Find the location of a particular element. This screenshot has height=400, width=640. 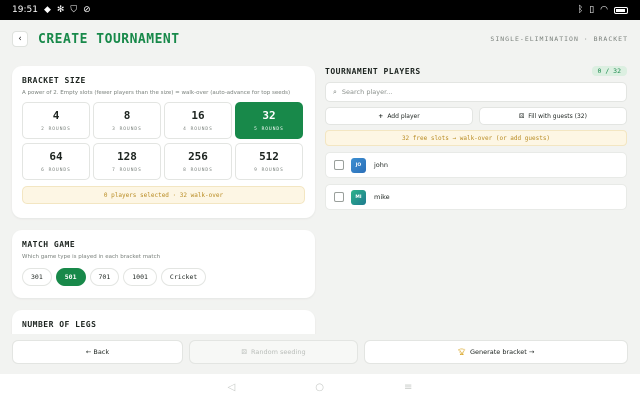

wifi-icon: ◠ is located at coordinates (604, 9).